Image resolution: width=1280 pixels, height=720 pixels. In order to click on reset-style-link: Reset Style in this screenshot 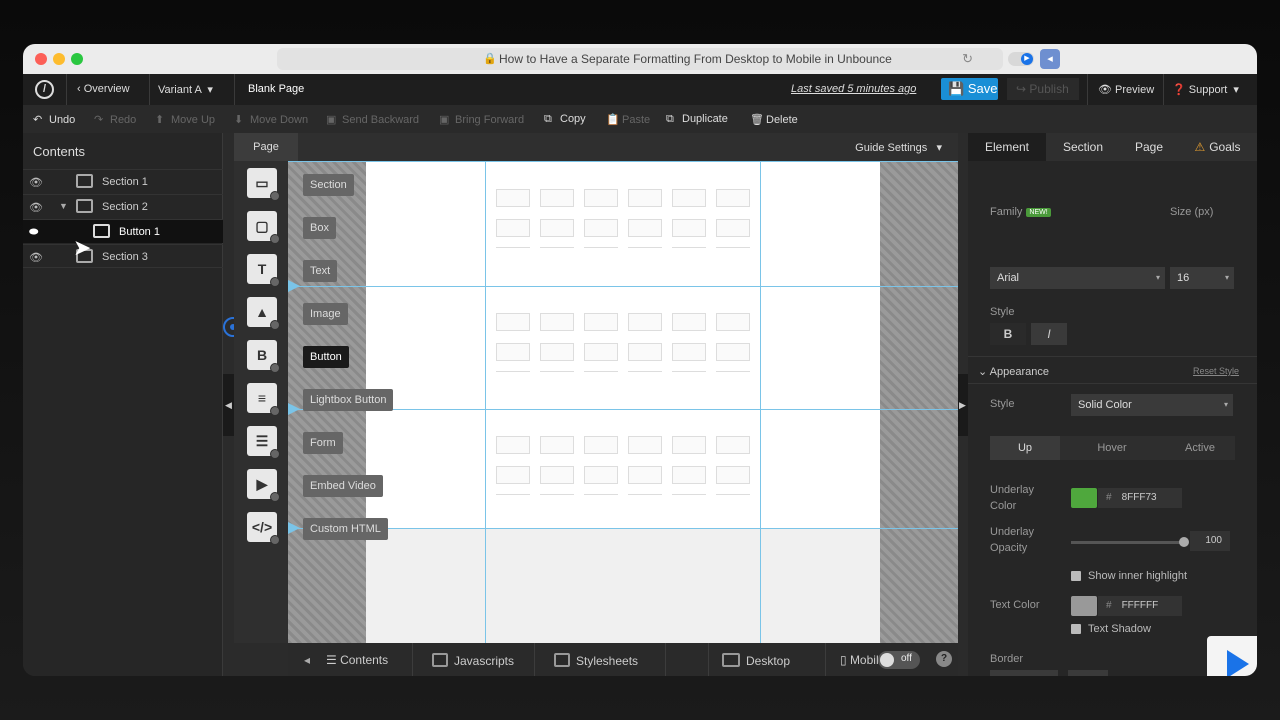, I will do `click(1216, 371)`.